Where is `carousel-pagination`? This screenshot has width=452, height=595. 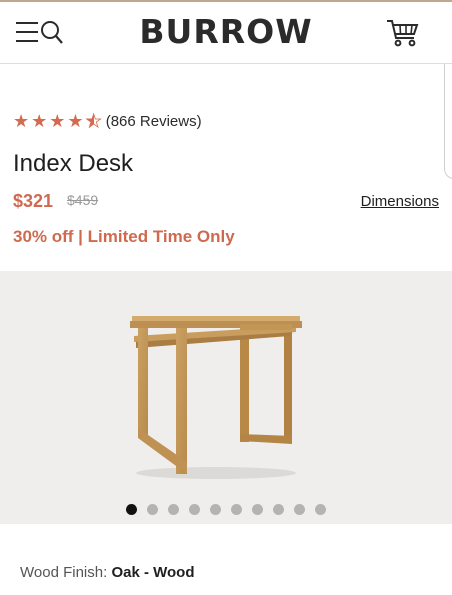
carousel-pagination is located at coordinates (226, 509).